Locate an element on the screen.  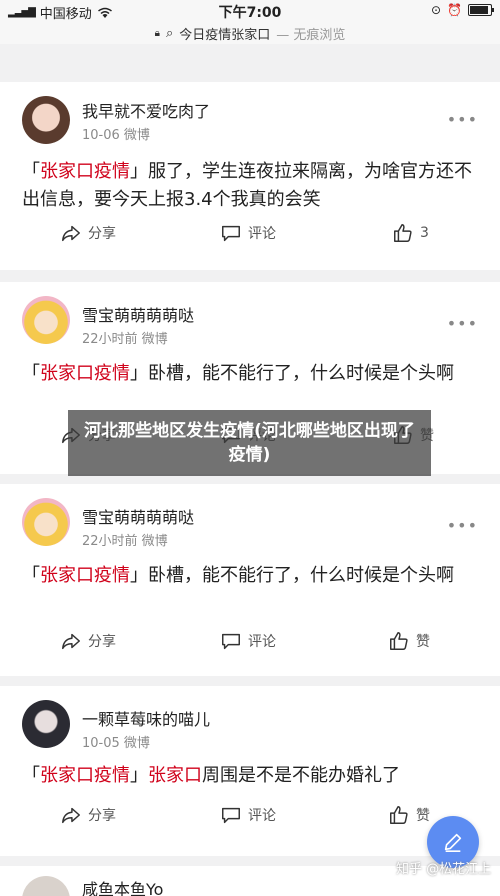
like-button: 3 is located at coordinates (410, 233).